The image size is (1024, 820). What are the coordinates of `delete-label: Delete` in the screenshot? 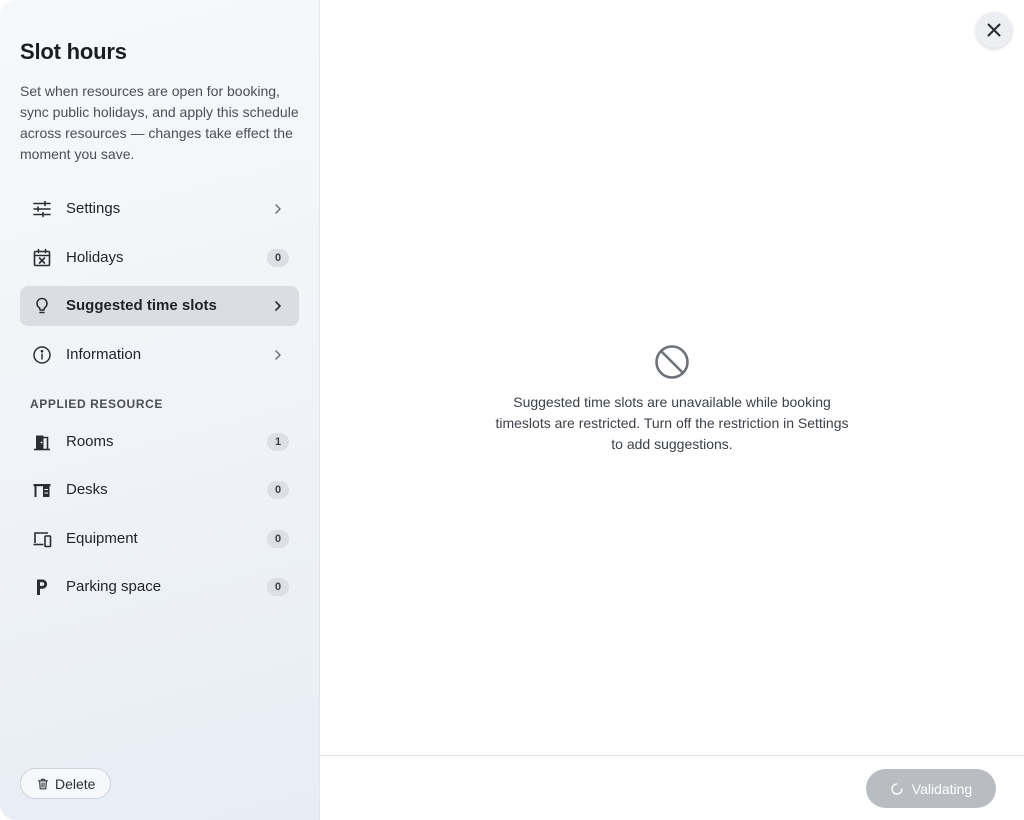 It's located at (75, 783).